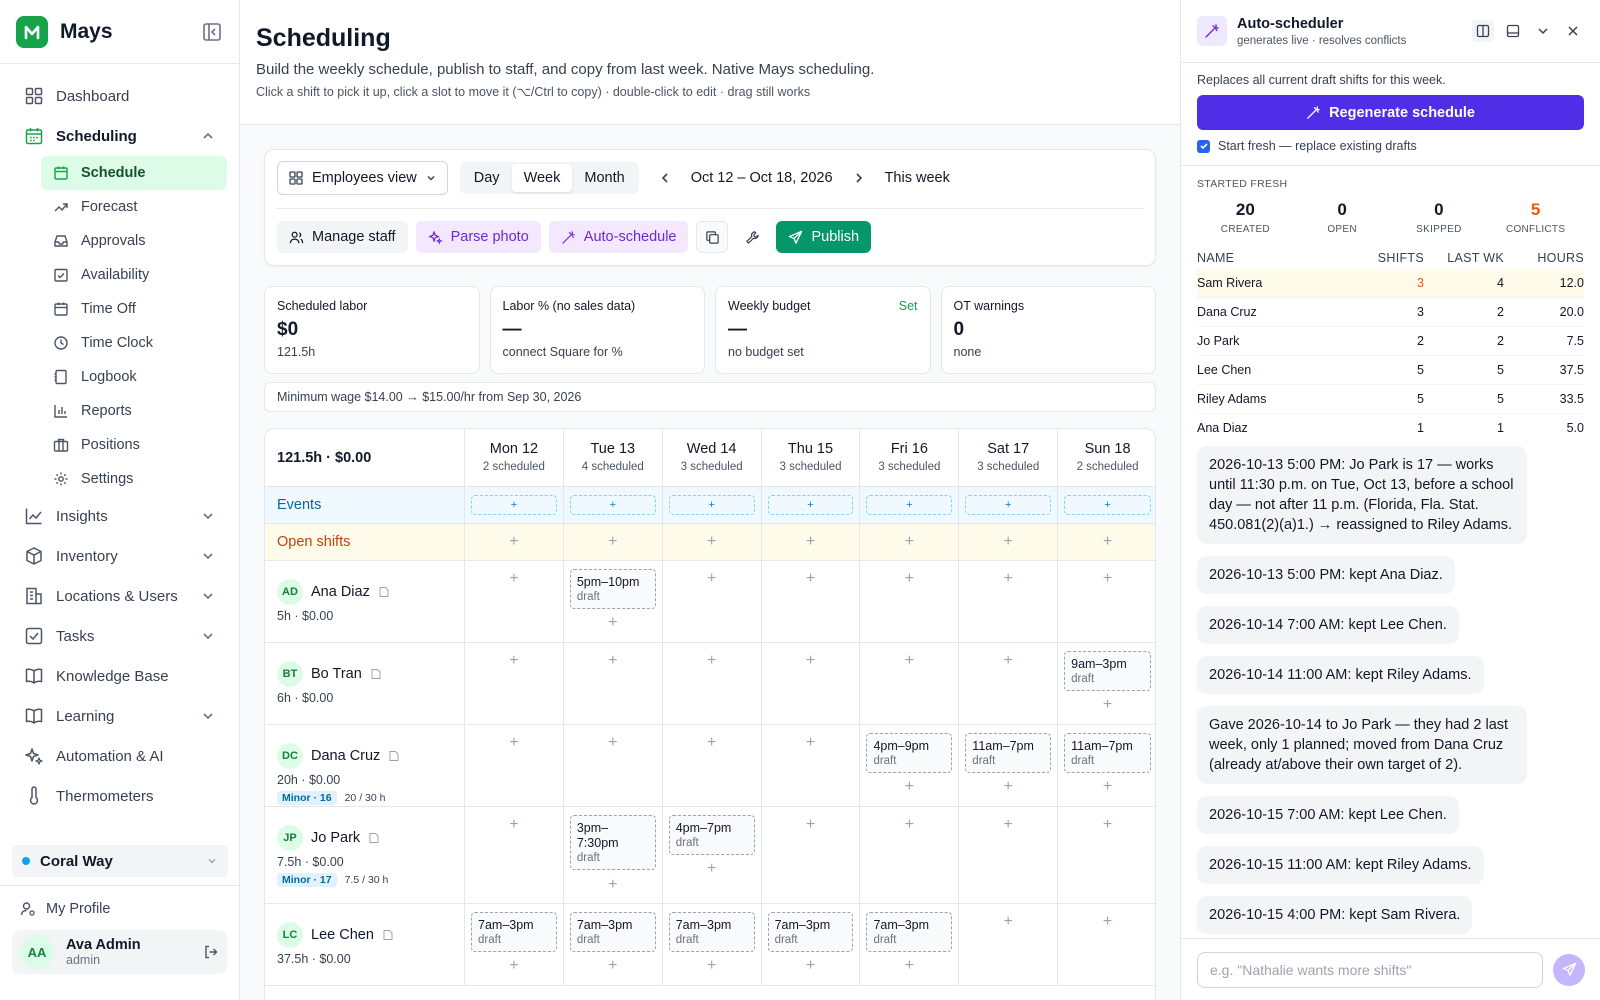 The image size is (1600, 1000). What do you see at coordinates (909, 753) in the screenshot?
I see `shift-card: 4pm–9pm draft` at bounding box center [909, 753].